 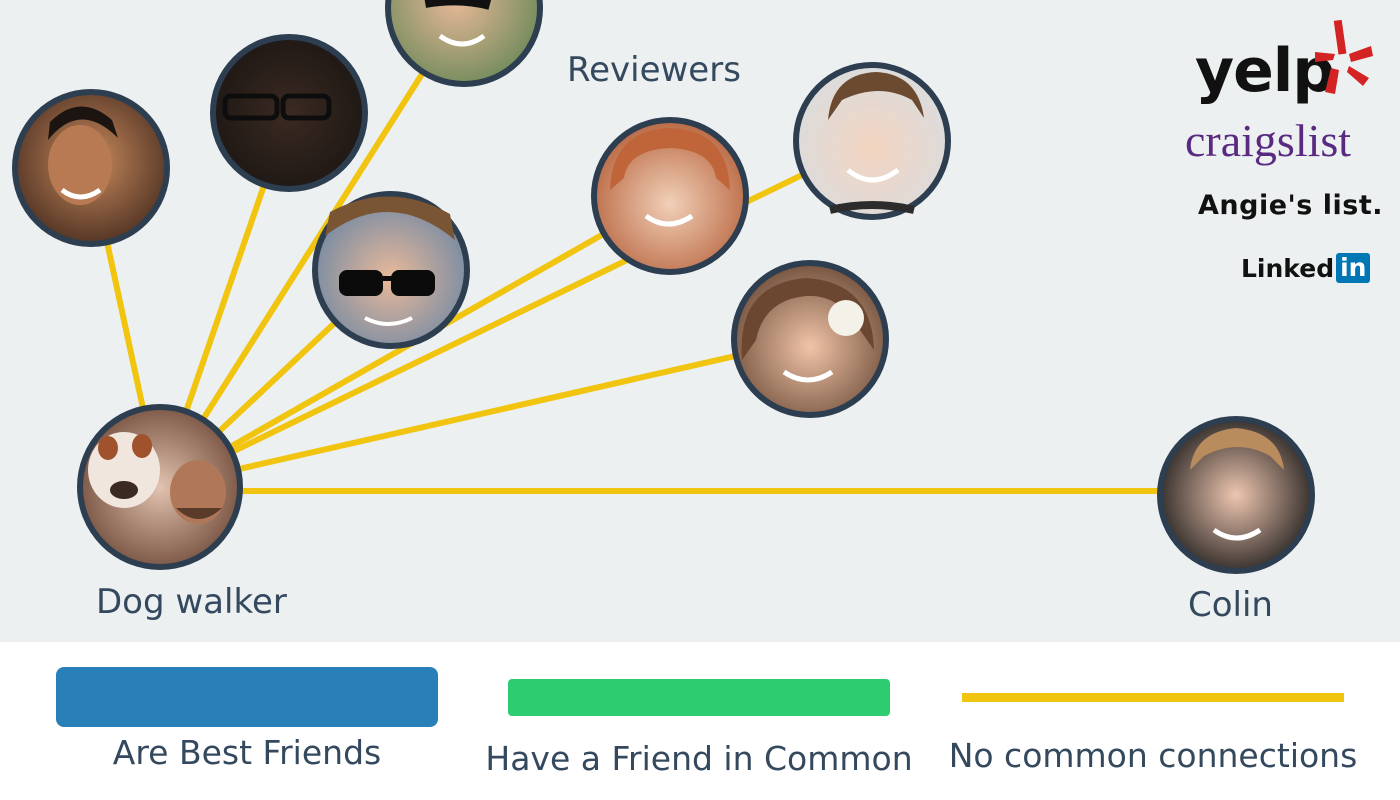 I want to click on angies-list-logo: Angie's list., so click(x=1290, y=205).